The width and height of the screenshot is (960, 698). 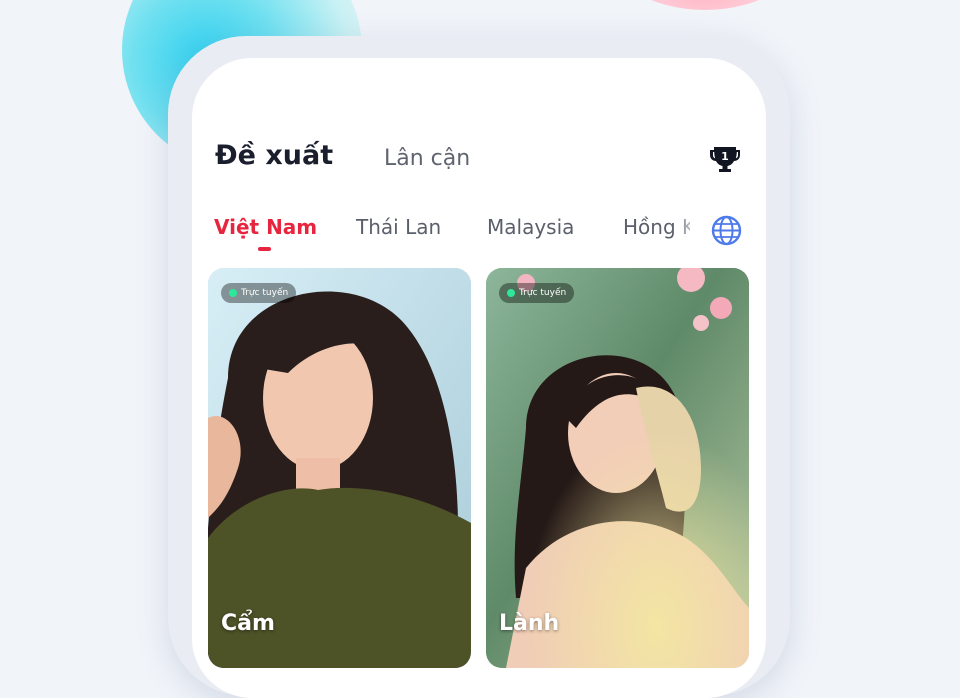 What do you see at coordinates (398, 227) in the screenshot?
I see `region-tab-thailand: Thái Lan` at bounding box center [398, 227].